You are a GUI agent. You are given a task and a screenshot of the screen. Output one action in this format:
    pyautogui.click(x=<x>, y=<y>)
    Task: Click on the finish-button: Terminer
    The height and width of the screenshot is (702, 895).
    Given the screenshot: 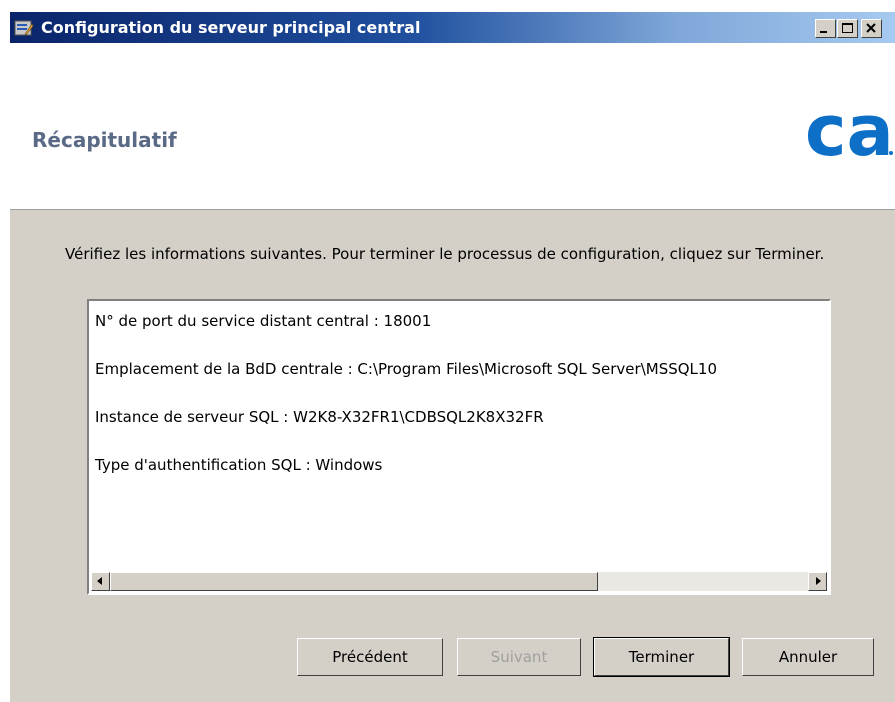 What is the action you would take?
    pyautogui.click(x=661, y=657)
    